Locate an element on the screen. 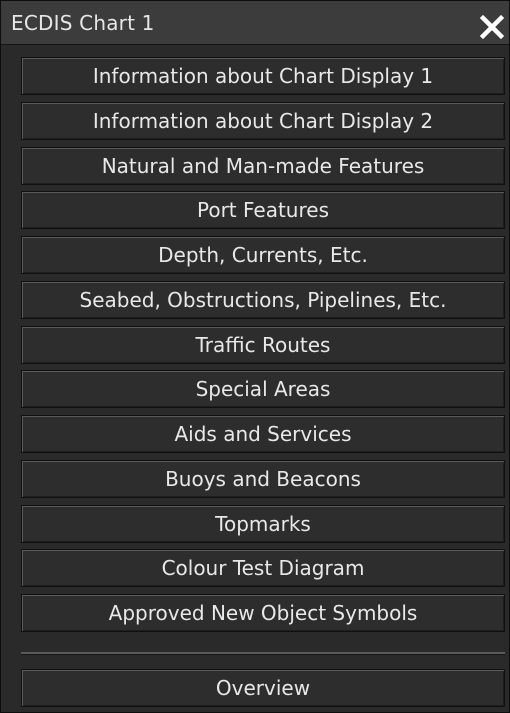 The height and width of the screenshot is (713, 510). menu-item-buoys-beacons: Buoys and Beacons is located at coordinates (263, 479).